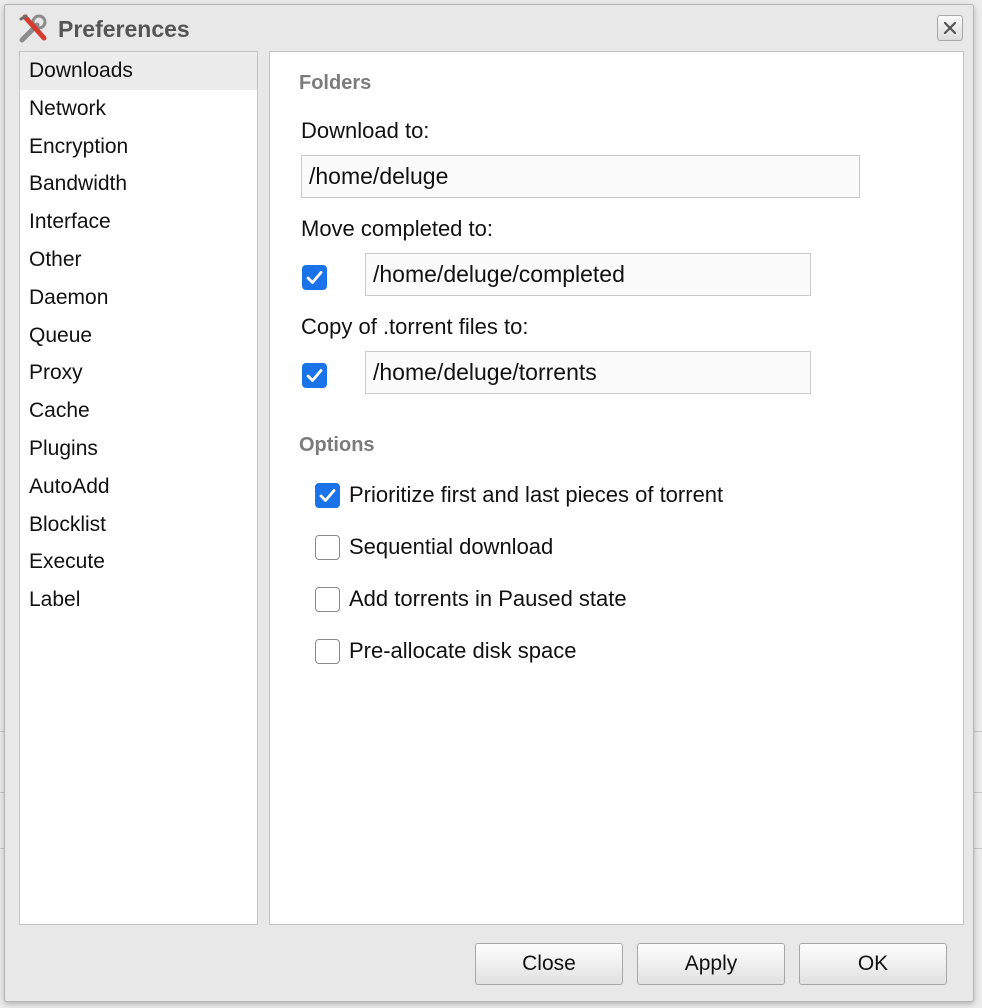  What do you see at coordinates (138, 525) in the screenshot?
I see `nav-item-blocklist: Blocklist` at bounding box center [138, 525].